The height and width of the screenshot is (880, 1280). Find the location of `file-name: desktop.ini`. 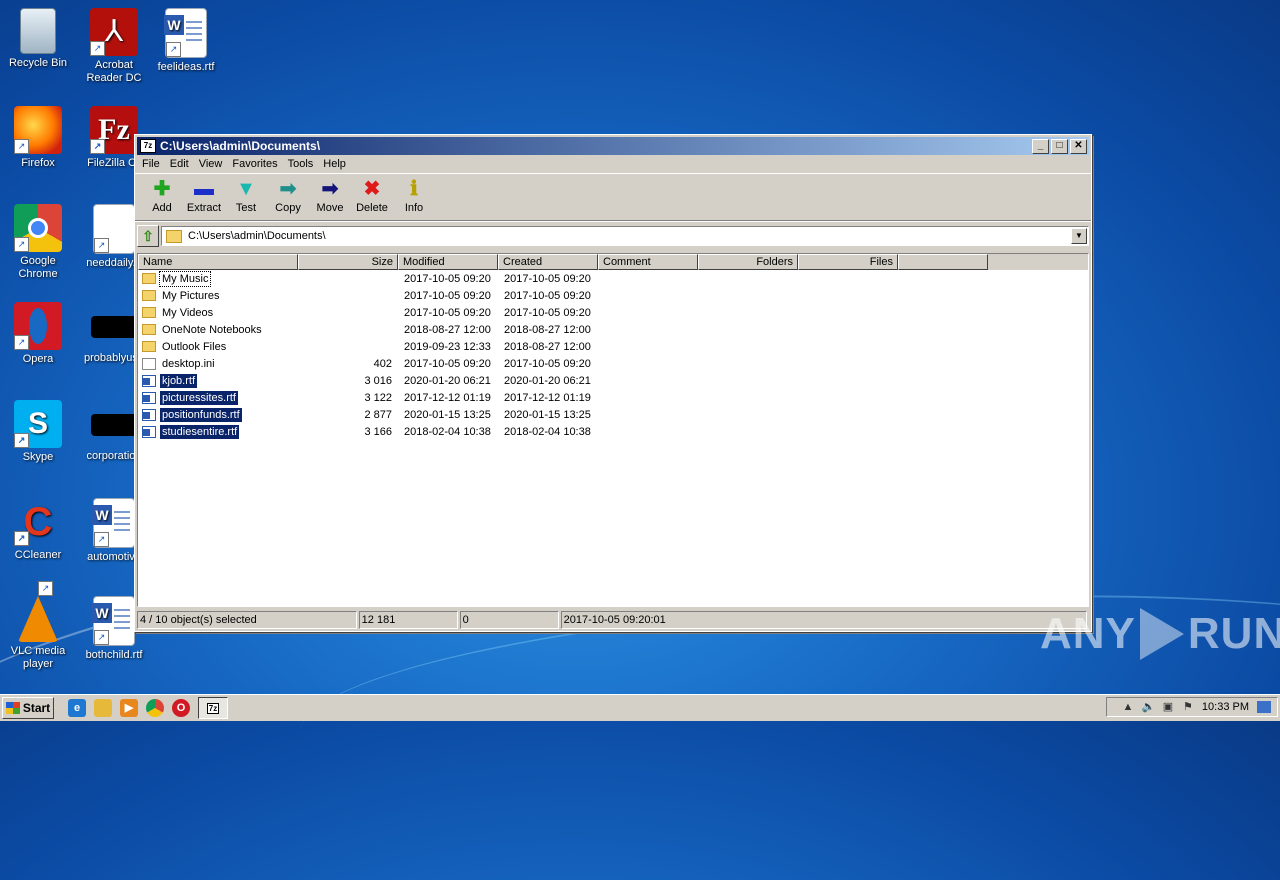

file-name: desktop.ini is located at coordinates (188, 363).